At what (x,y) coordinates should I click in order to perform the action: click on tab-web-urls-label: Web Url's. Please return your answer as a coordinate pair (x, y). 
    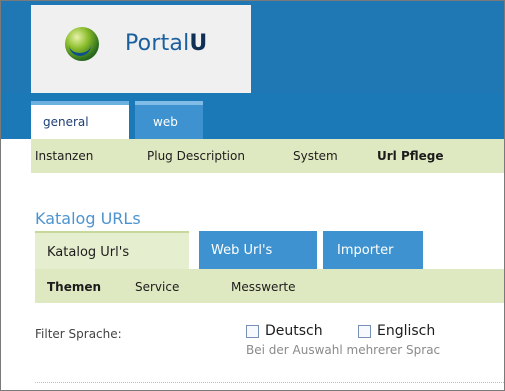
    Looking at the image, I should click on (242, 250).